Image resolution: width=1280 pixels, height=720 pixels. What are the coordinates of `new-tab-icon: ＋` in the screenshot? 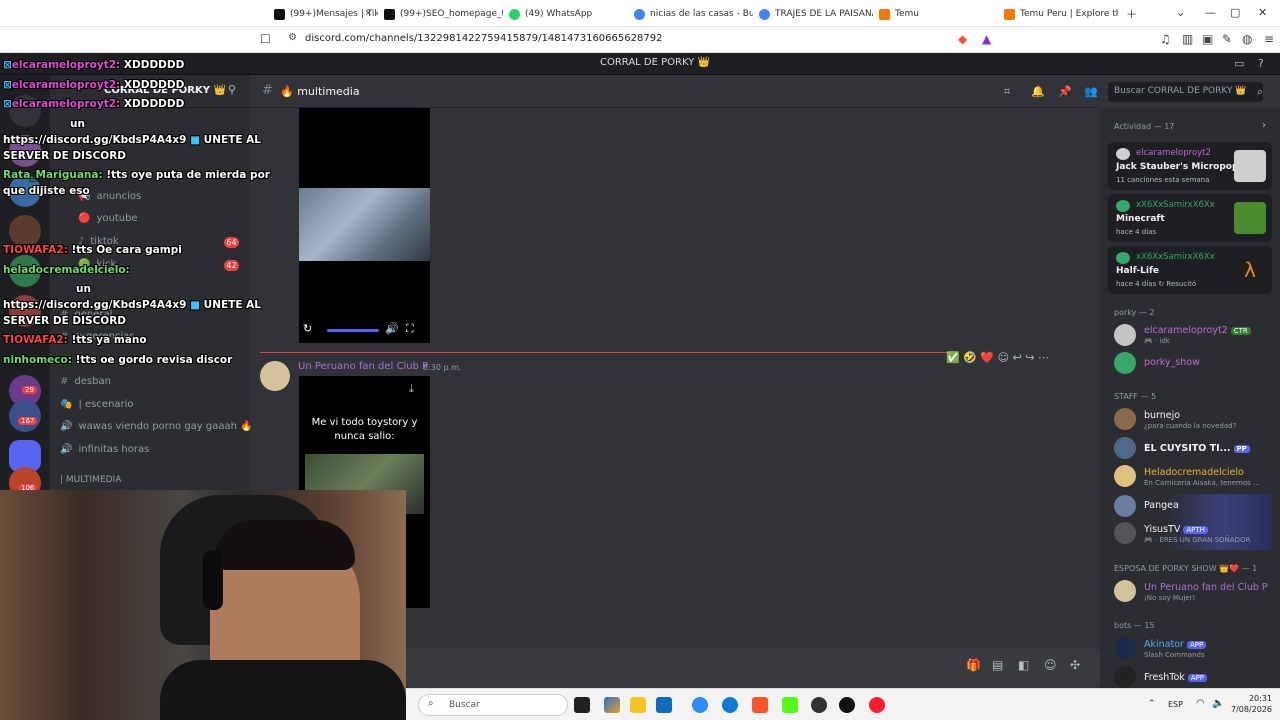 It's located at (1131, 14).